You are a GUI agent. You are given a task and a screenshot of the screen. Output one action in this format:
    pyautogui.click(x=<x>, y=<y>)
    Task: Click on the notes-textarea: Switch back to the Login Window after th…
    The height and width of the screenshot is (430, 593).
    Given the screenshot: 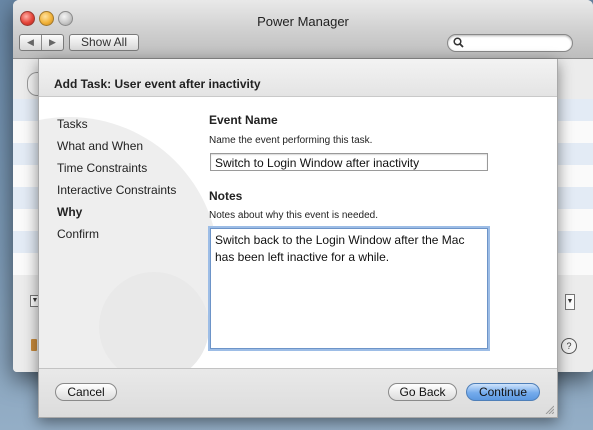 What is the action you would take?
    pyautogui.click(x=349, y=288)
    